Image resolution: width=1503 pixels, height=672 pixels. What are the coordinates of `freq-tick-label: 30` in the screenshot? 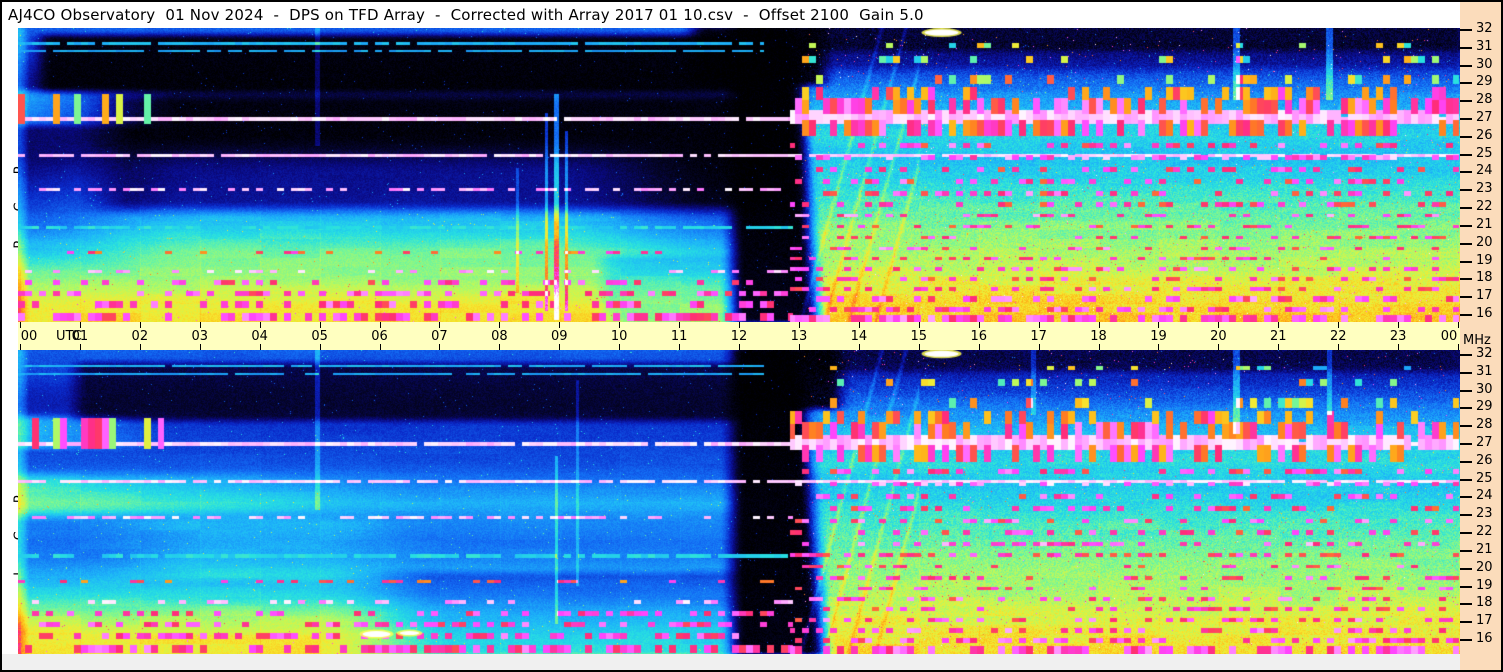 It's located at (1484, 389).